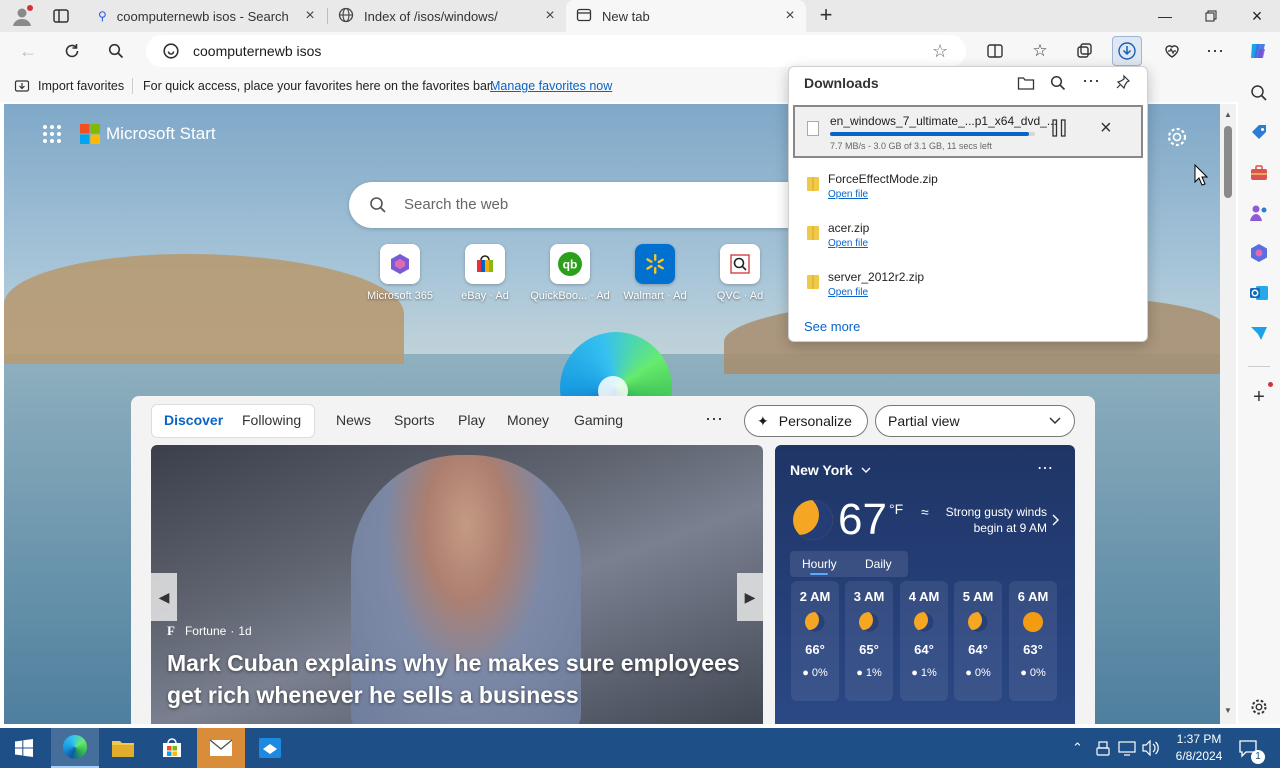 The image size is (1280, 768). Describe the element at coordinates (414, 420) in the screenshot. I see `tab-sports: Sports` at that location.